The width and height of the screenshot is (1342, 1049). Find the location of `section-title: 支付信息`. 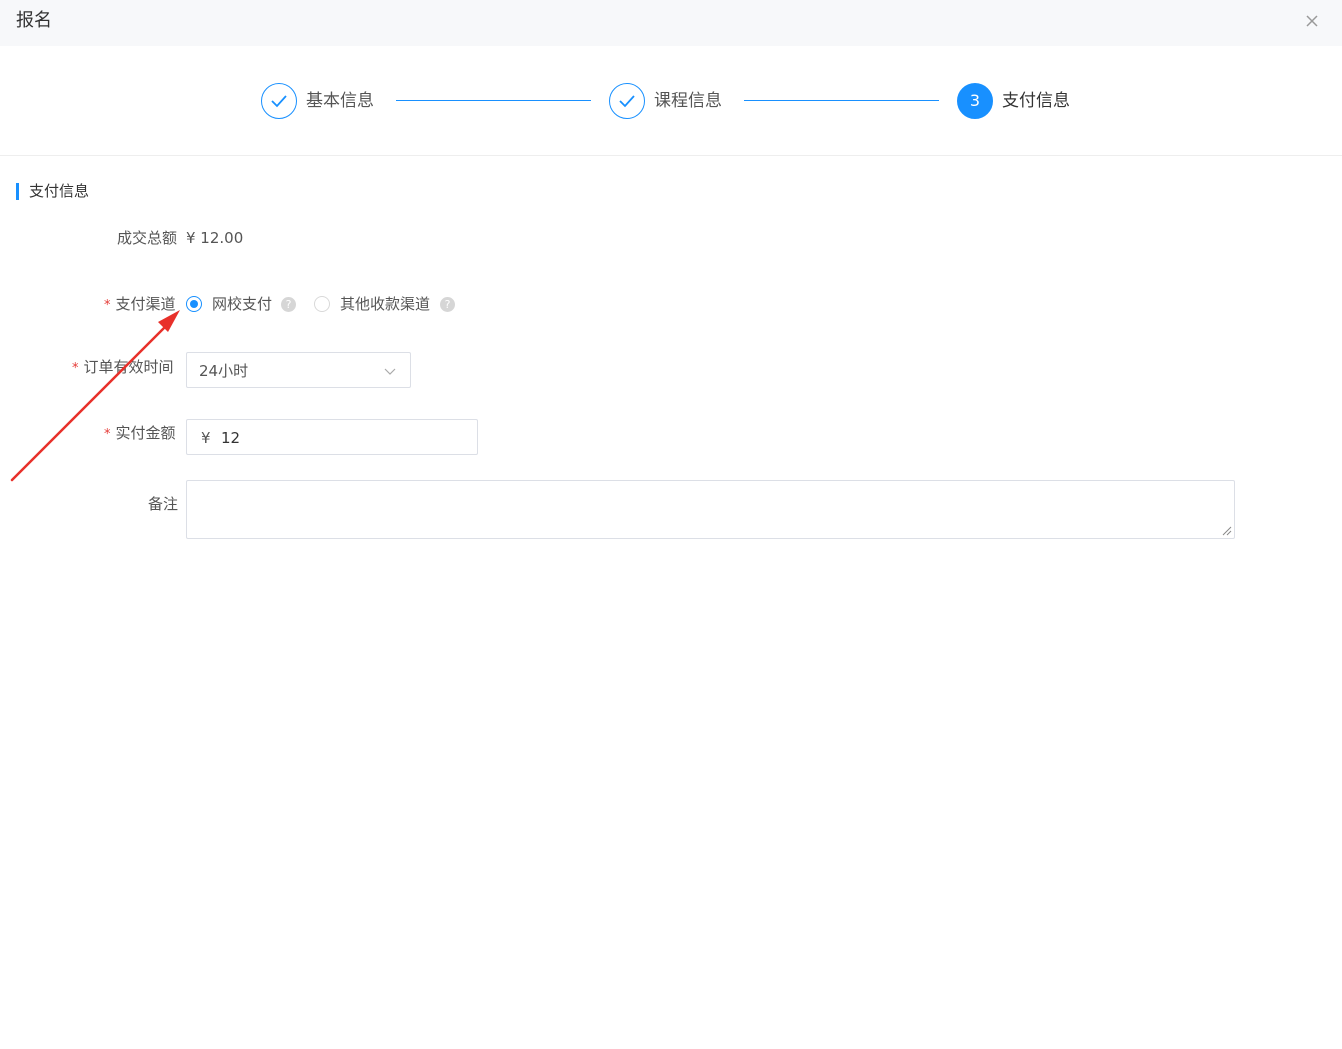

section-title: 支付信息 is located at coordinates (52, 191).